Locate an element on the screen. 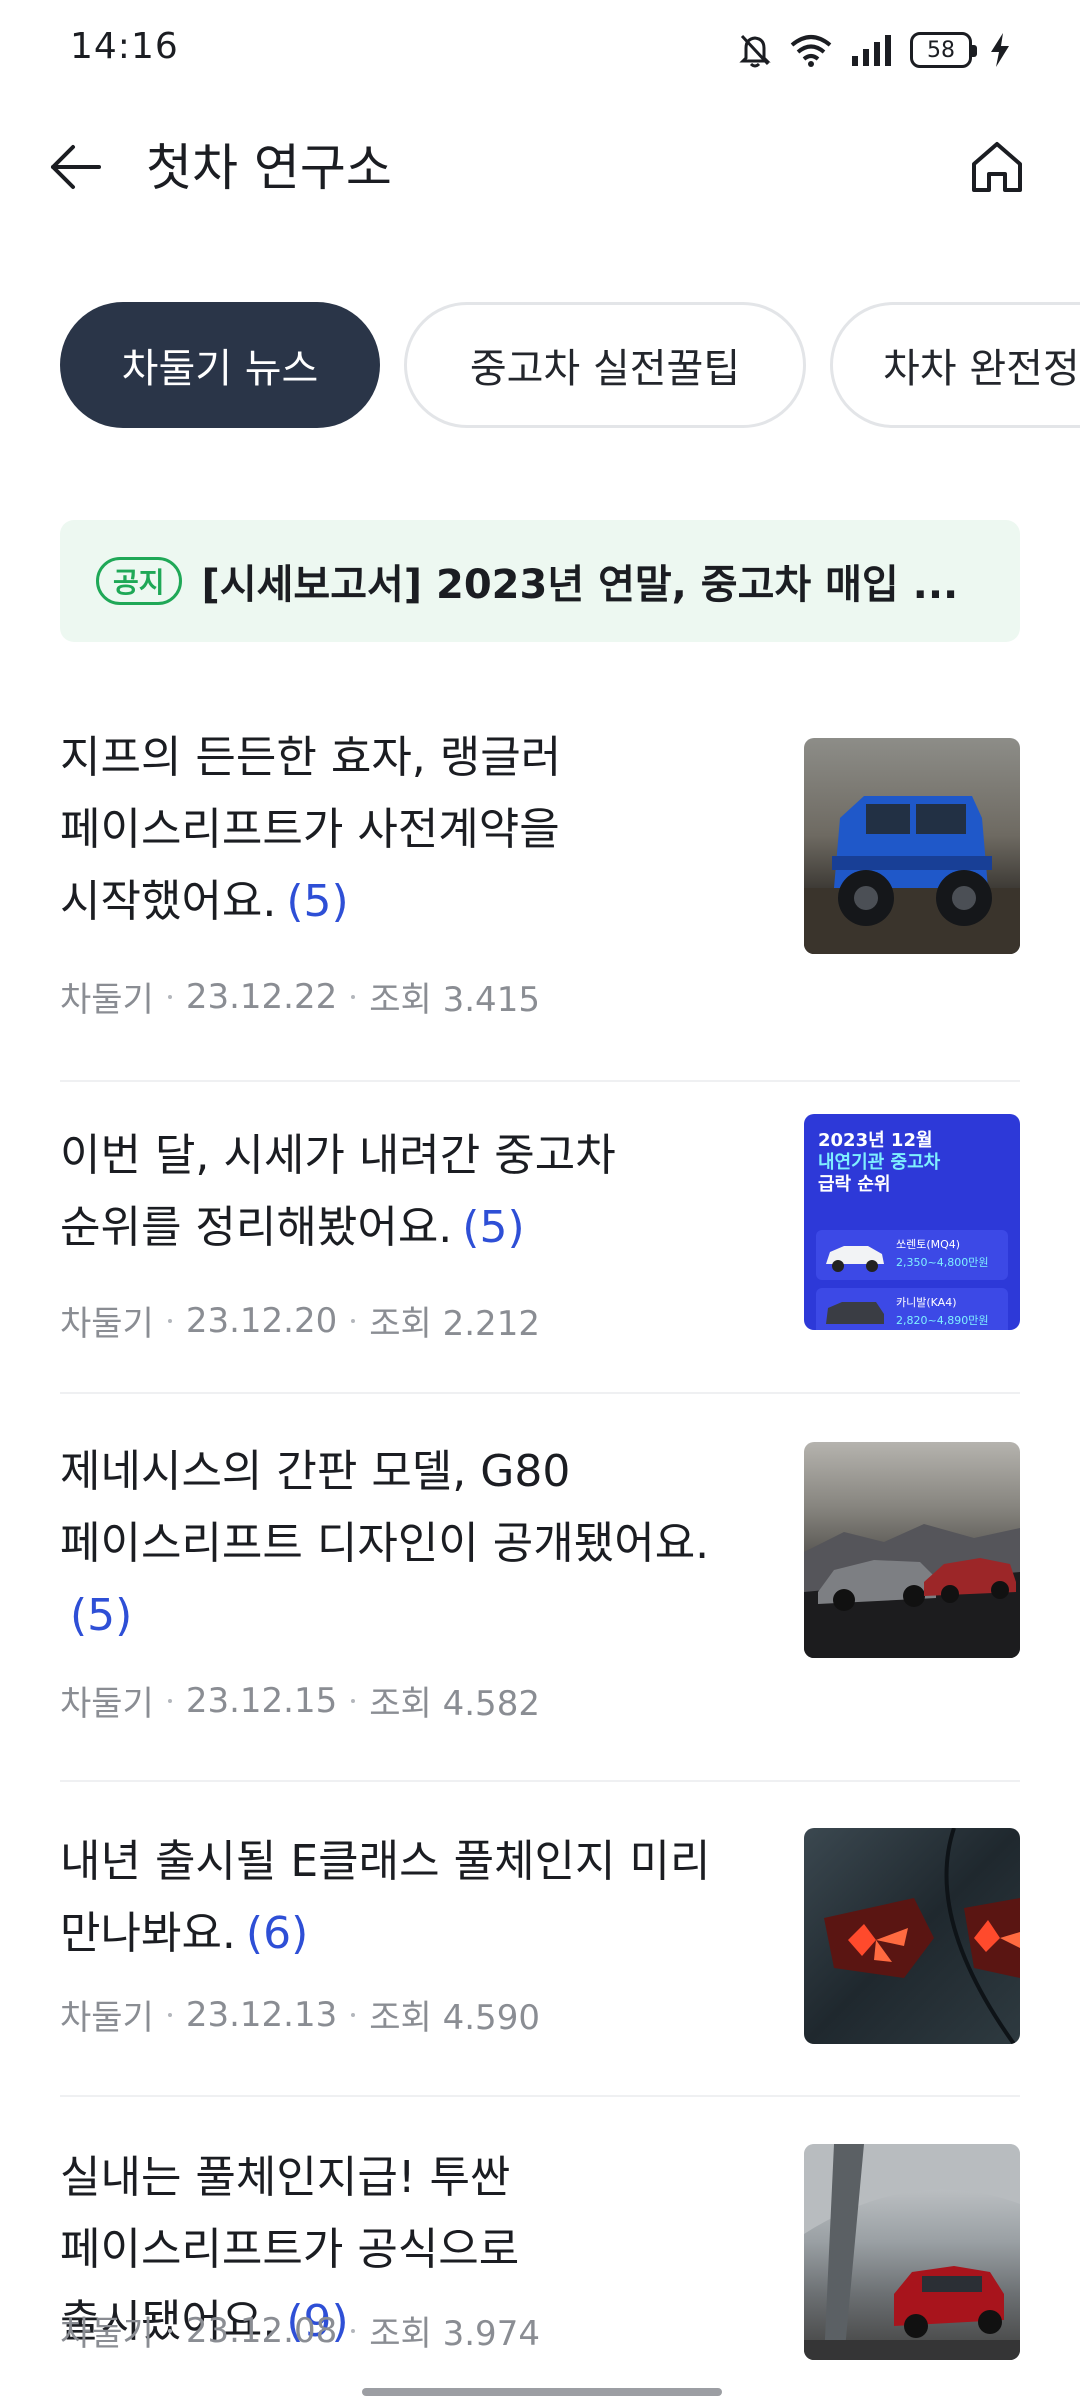 The width and height of the screenshot is (1080, 2400). article-title: 제네시스의 간판 모델, G80 페이스리프트 디자인이 공개됐어요. (5) is located at coordinates (390, 1544).